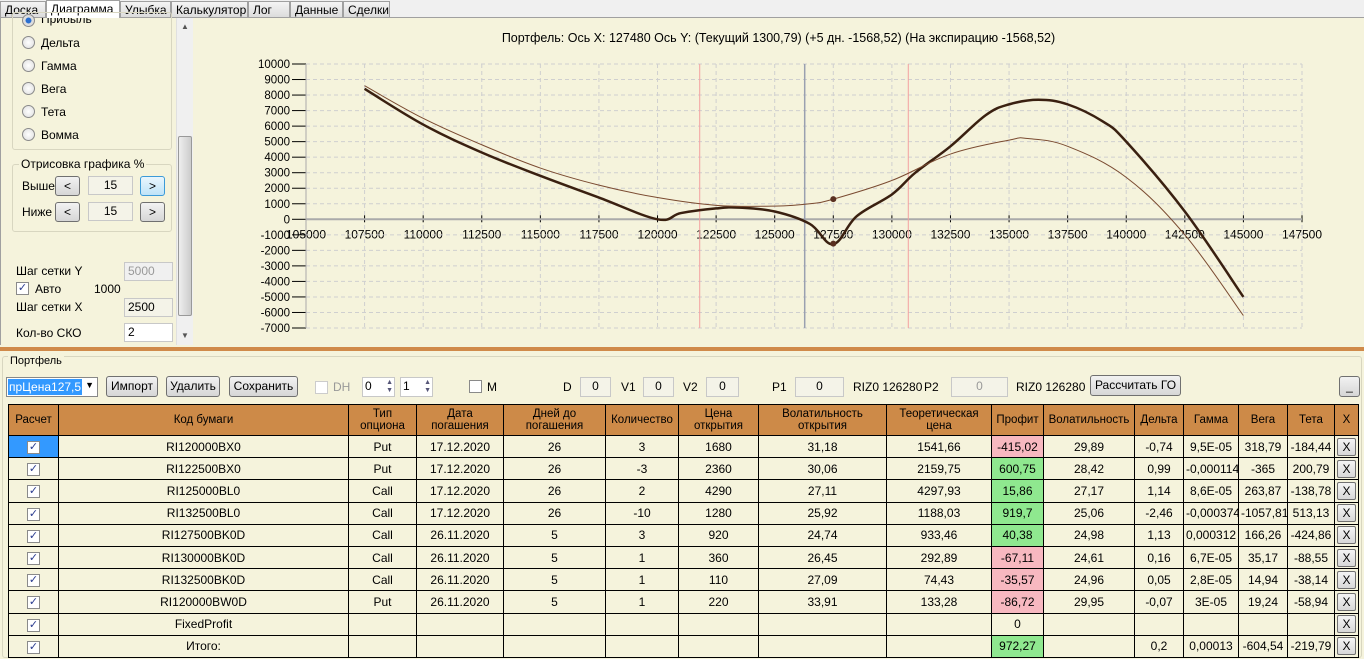 This screenshot has height=659, width=1364. Describe the element at coordinates (460, 420) in the screenshot. I see `column-header: Дата погашения` at that location.